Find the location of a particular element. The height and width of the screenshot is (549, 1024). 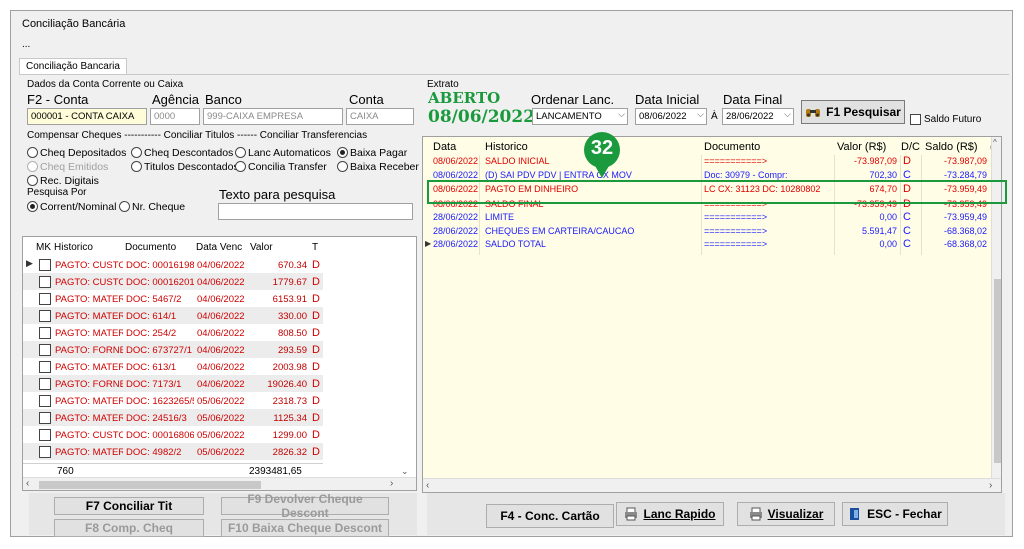

pesquisa-title: Pesquisa Por is located at coordinates (57, 192).